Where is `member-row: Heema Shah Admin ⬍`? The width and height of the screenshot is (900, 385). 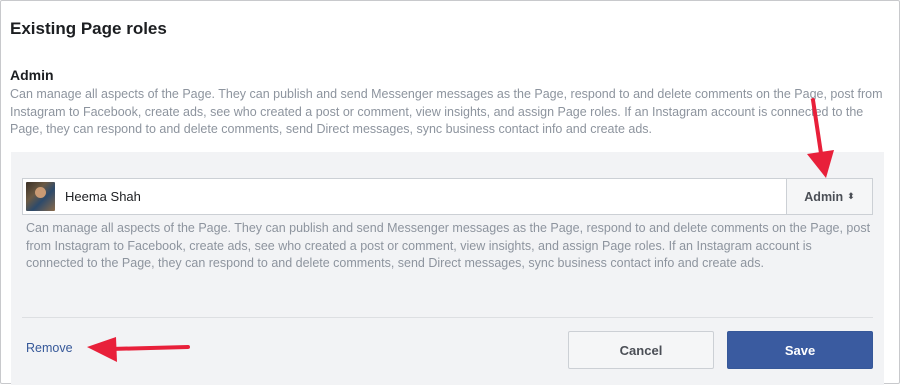
member-row: Heema Shah Admin ⬍ is located at coordinates (447, 196).